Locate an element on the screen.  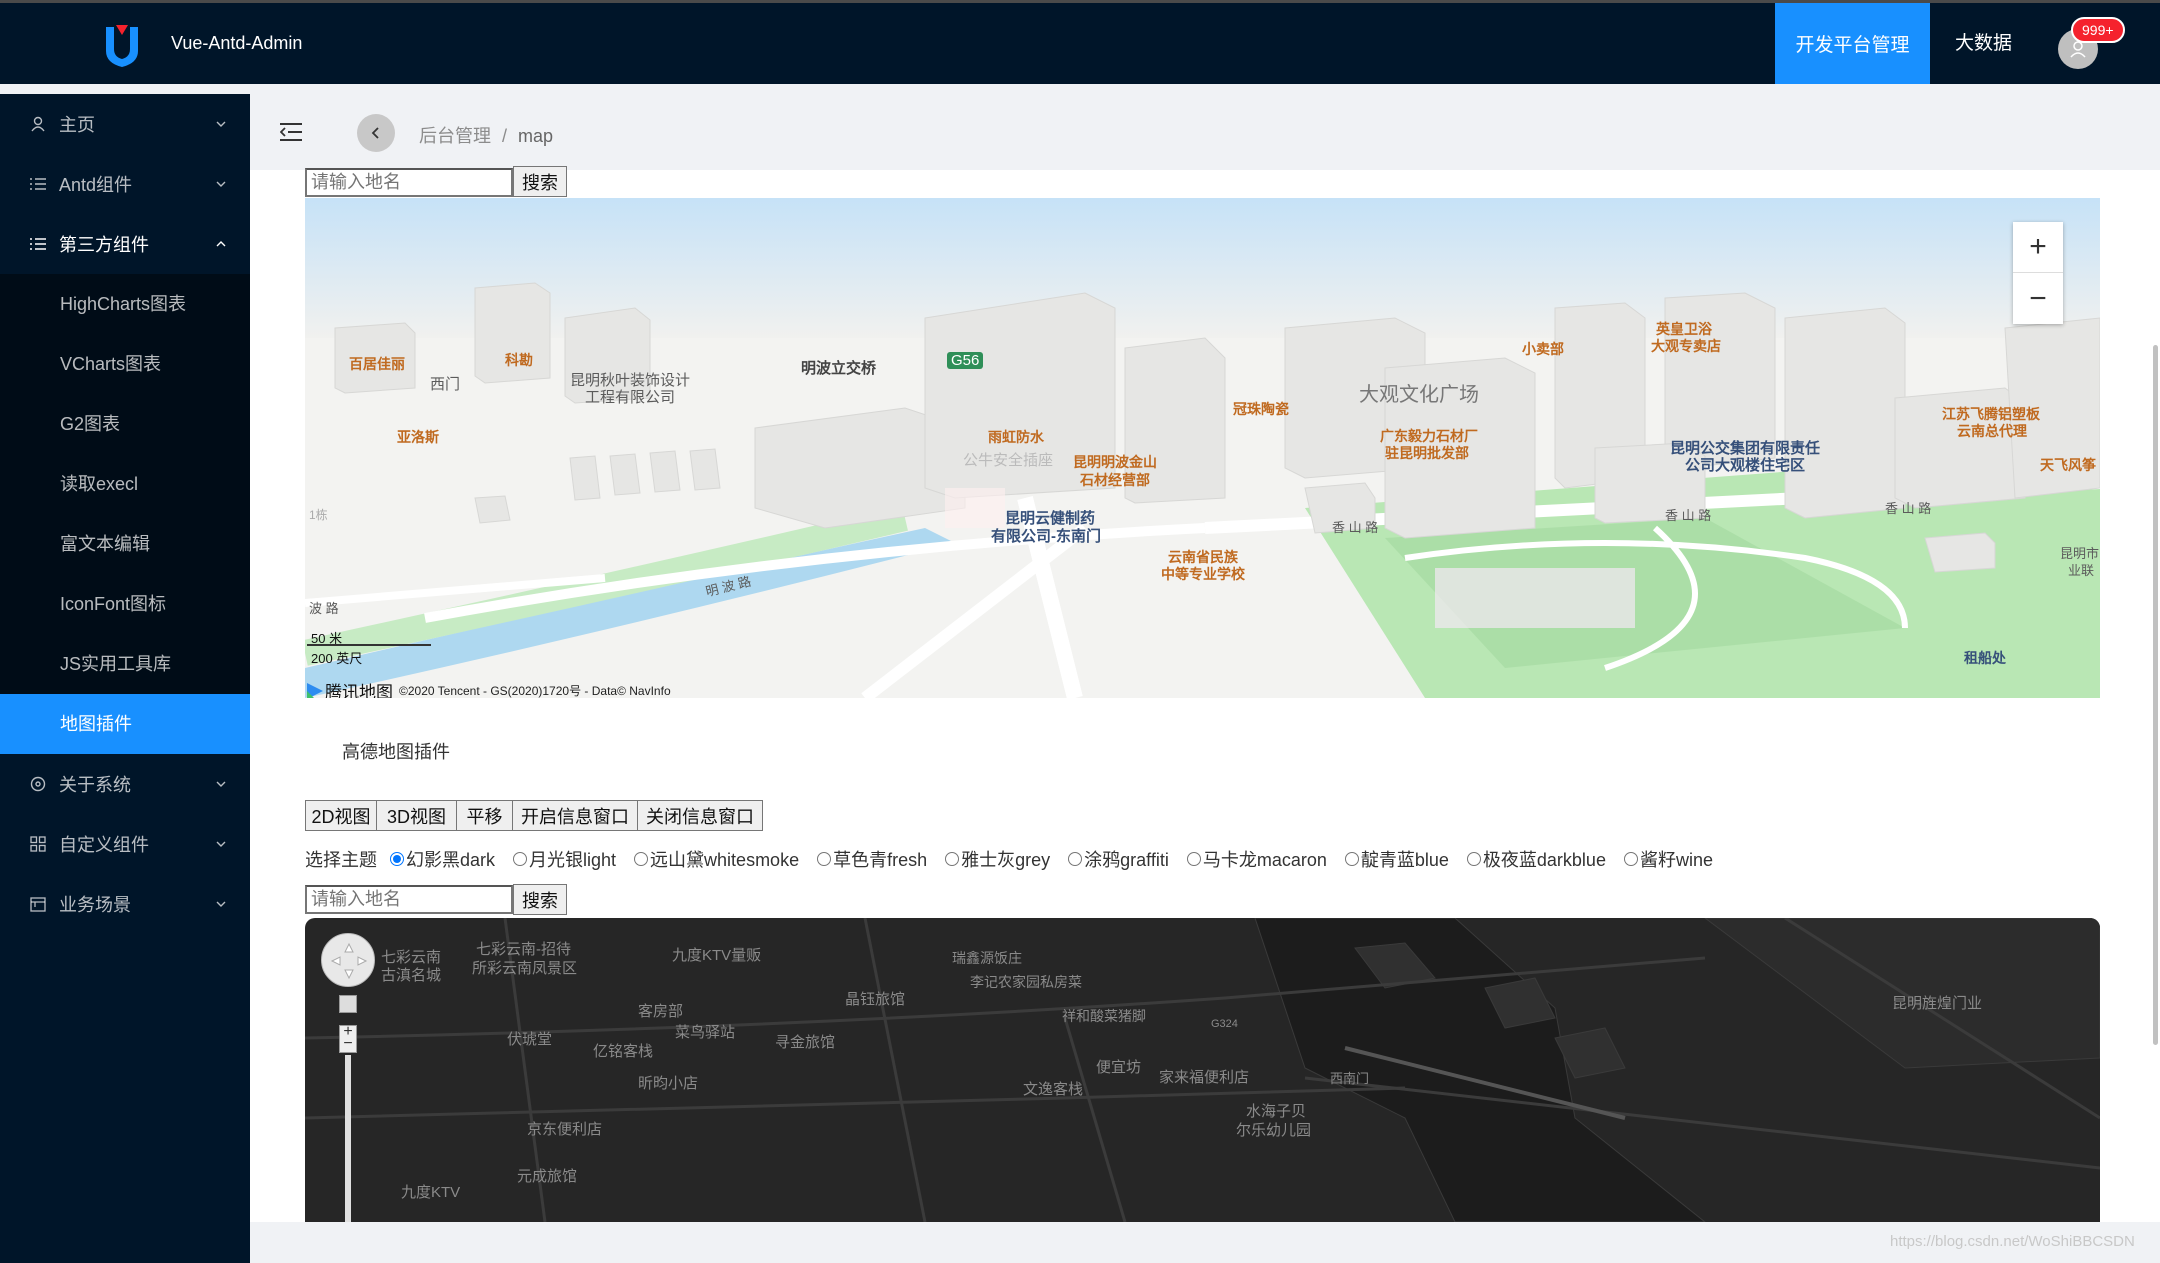
theme-option-dark: 幻影黑dark is located at coordinates (442, 859).